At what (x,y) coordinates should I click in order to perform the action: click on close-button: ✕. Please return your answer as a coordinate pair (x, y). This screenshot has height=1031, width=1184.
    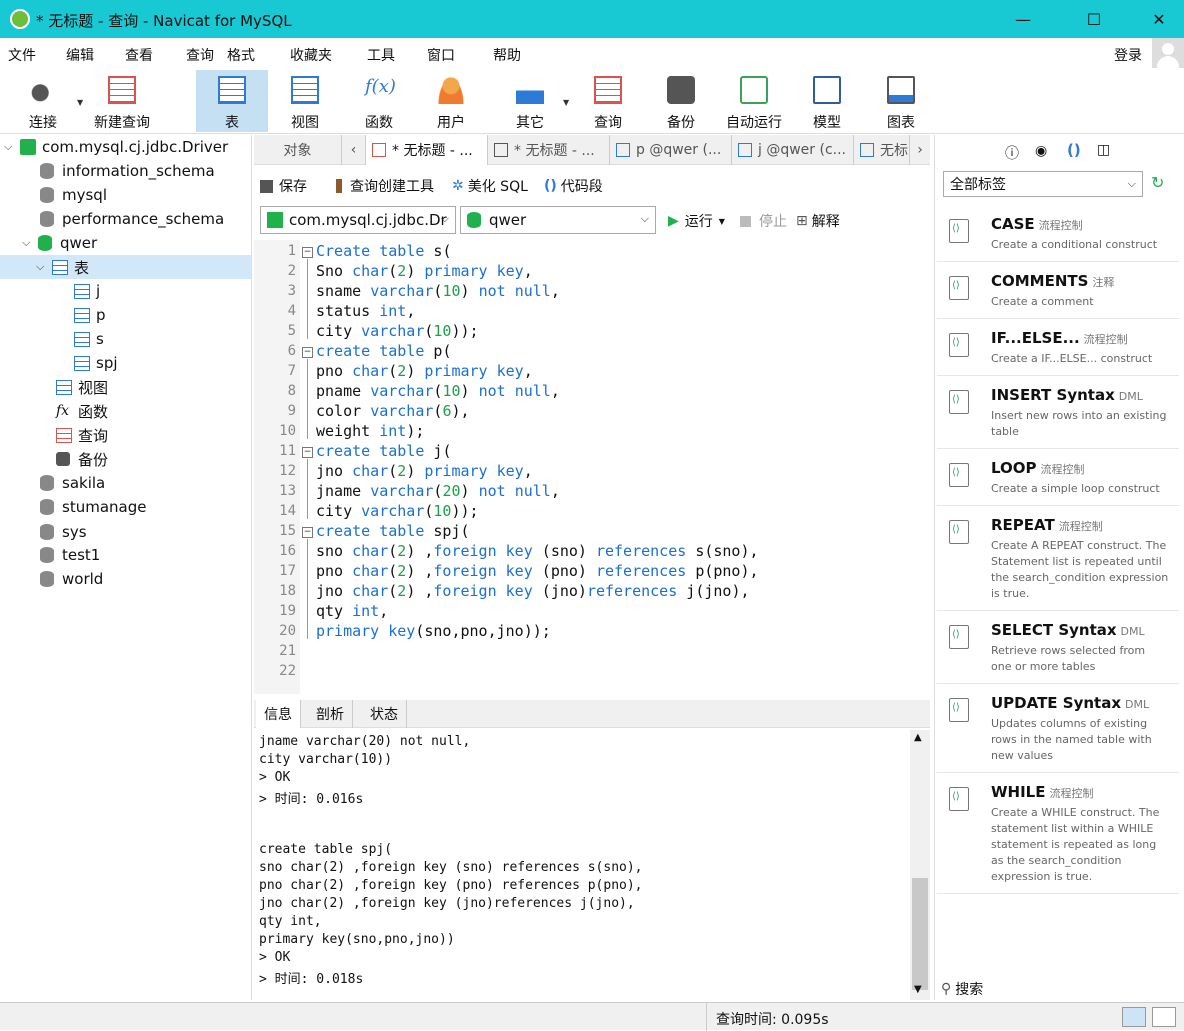
    Looking at the image, I should click on (1159, 19).